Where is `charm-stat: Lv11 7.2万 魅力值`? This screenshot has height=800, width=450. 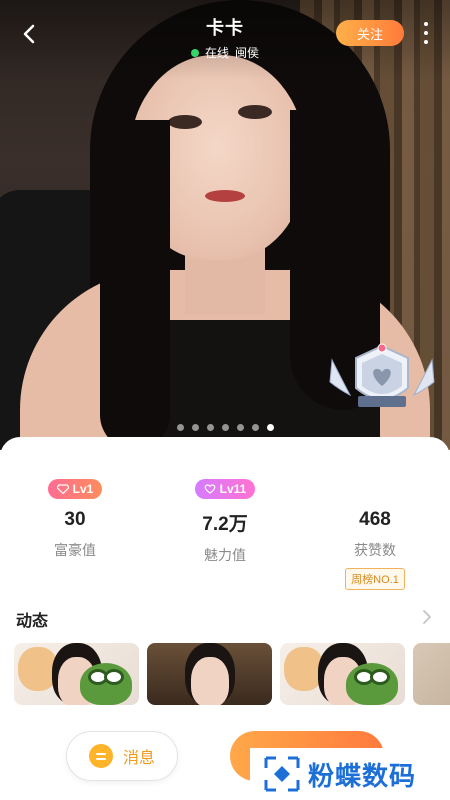
charm-stat: Lv11 7.2万 魅力值 is located at coordinates (225, 522).